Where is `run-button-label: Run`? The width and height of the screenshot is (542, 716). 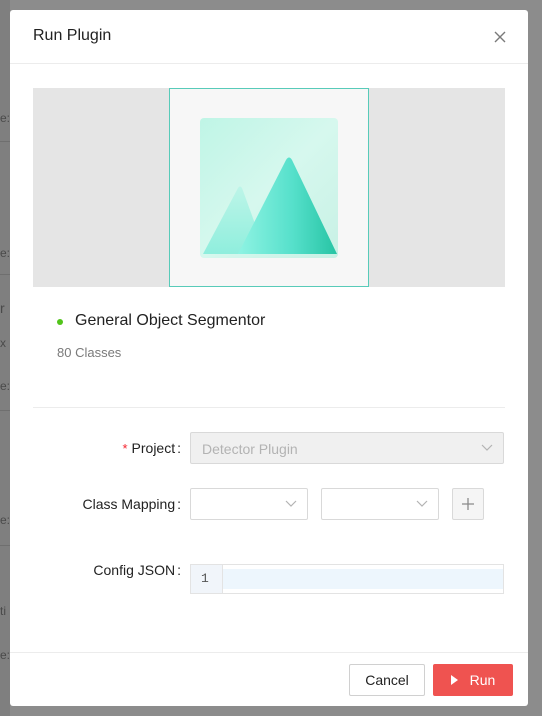 run-button-label: Run is located at coordinates (482, 680).